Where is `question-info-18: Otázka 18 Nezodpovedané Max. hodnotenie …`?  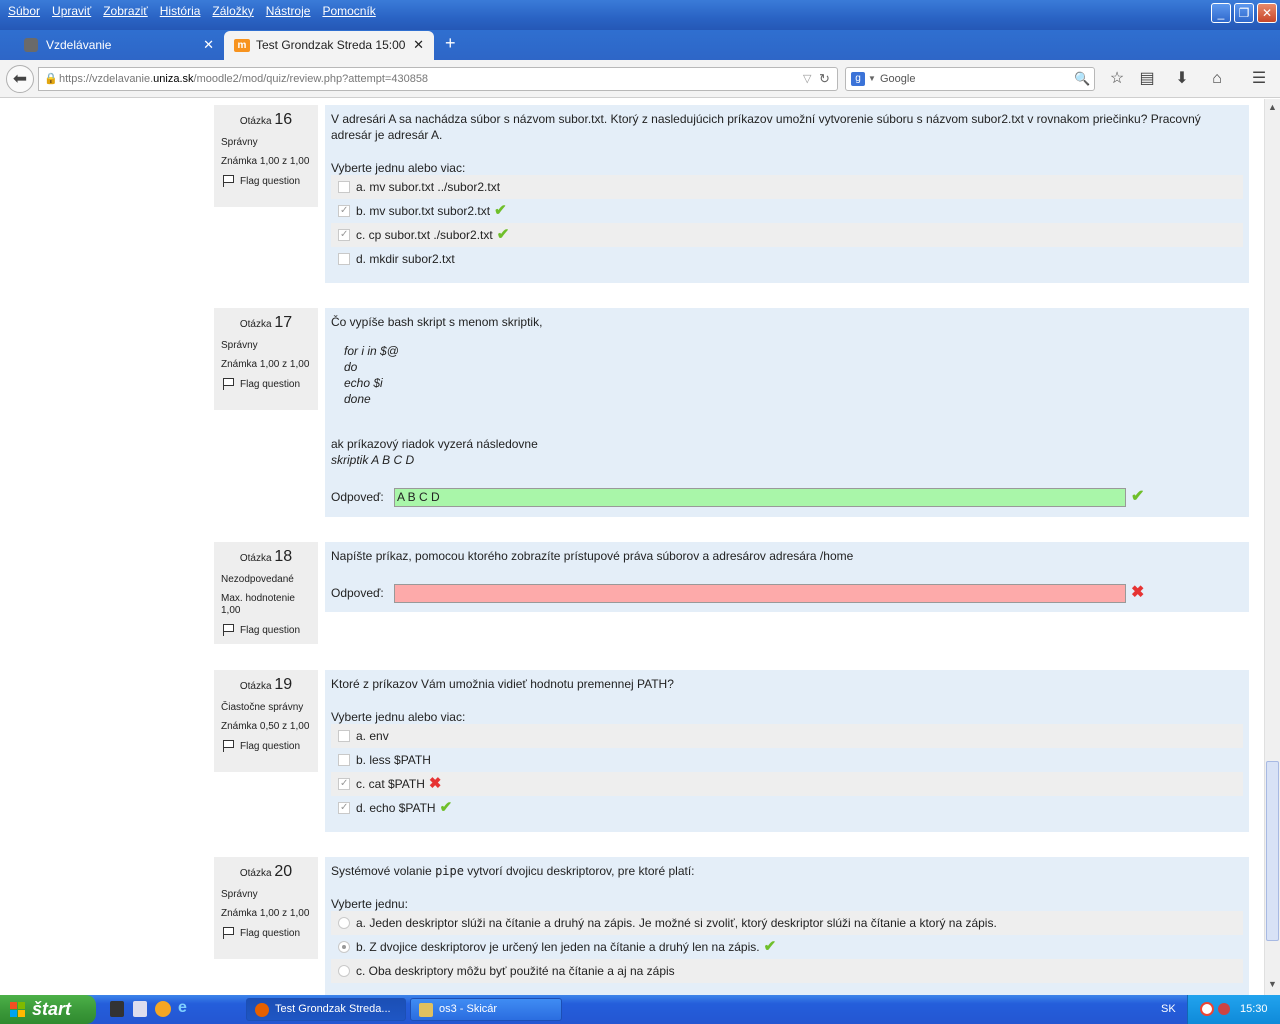 question-info-18: Otázka 18 Nezodpovedané Max. hodnotenie … is located at coordinates (266, 593).